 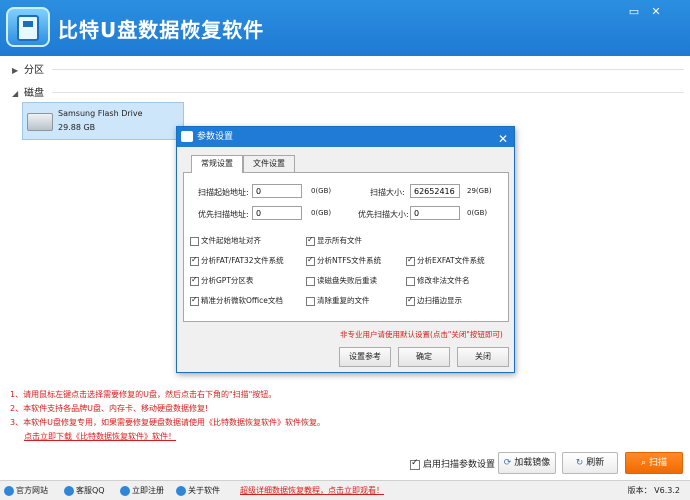 I want to click on instruction-line: 1、请用鼠标左键点击选择需要修复的U盘，然后点击右下角的"扫描"按钮。, so click(x=143, y=394).